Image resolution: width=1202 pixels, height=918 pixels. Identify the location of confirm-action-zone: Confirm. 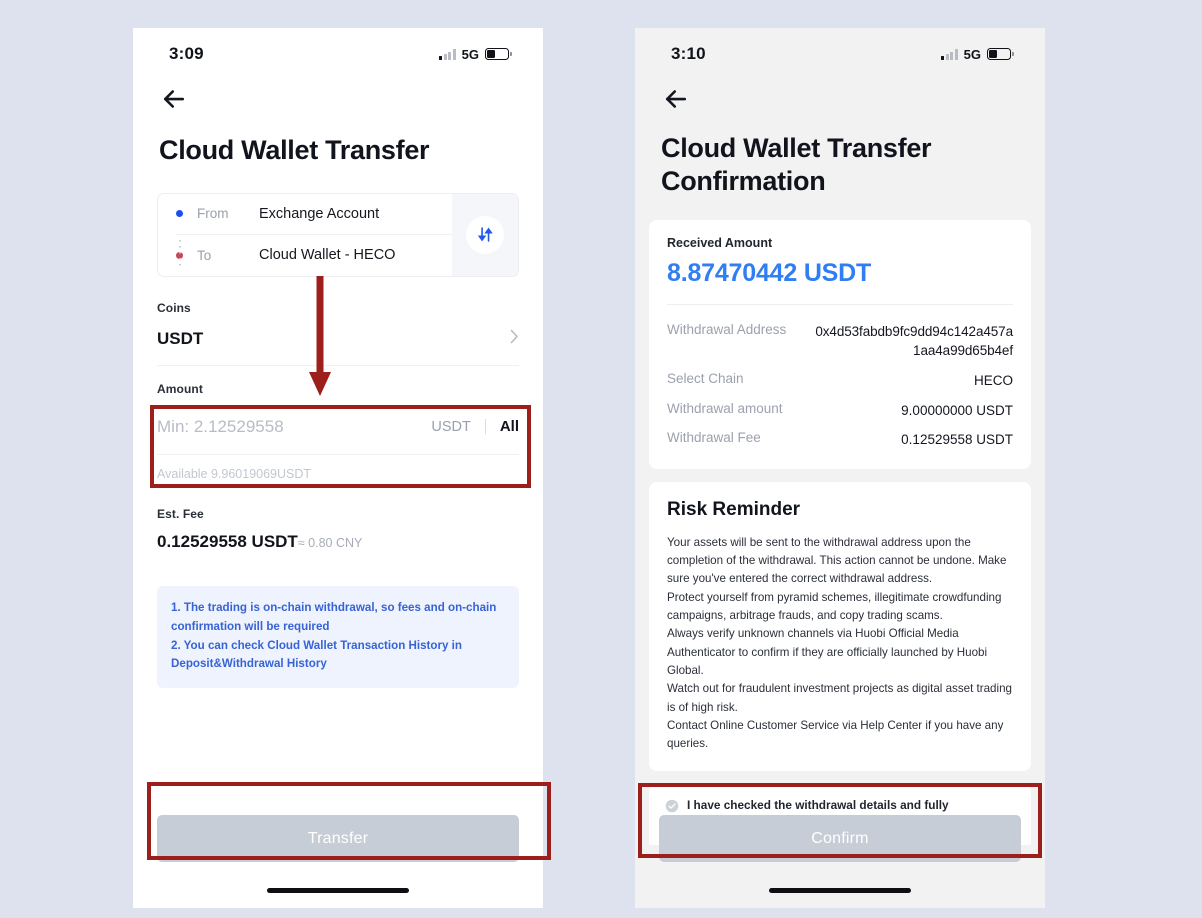
(840, 838).